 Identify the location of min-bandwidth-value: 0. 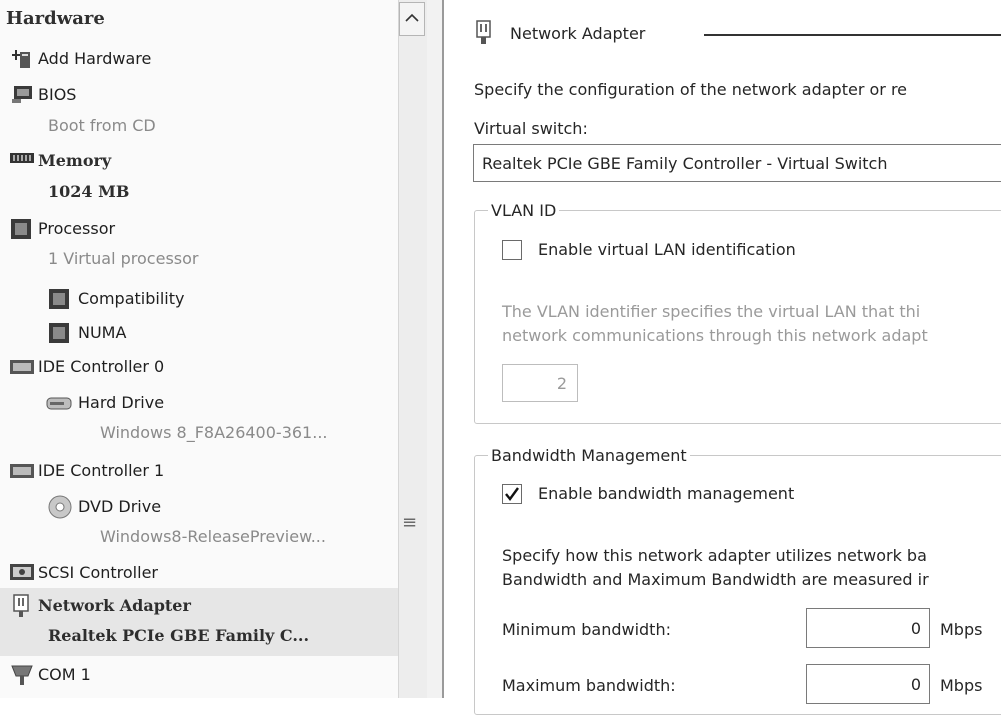
(915, 628).